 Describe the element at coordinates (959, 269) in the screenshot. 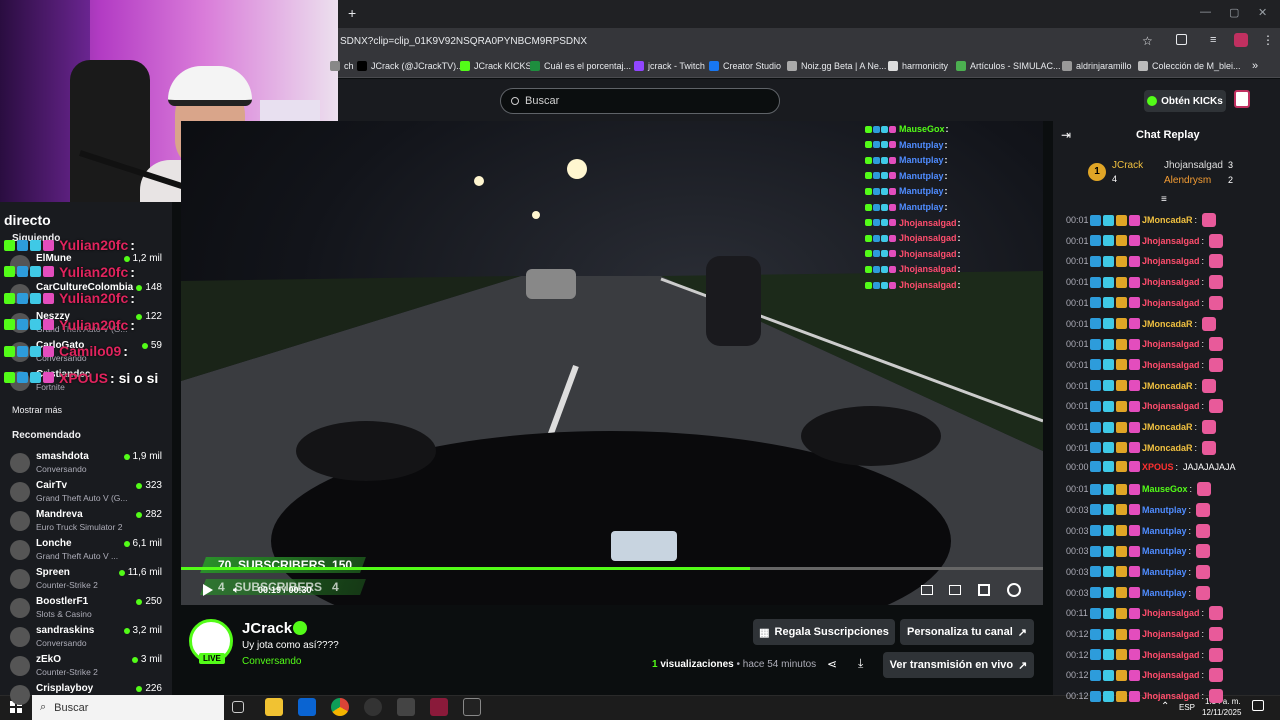

I see `video-chat-colon: :` at that location.